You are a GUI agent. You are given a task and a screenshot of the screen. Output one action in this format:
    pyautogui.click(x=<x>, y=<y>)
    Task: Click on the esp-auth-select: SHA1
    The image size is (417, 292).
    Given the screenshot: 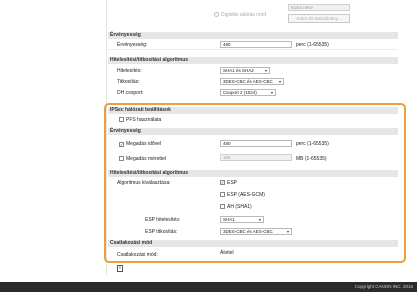 What is the action you would take?
    pyautogui.click(x=242, y=219)
    